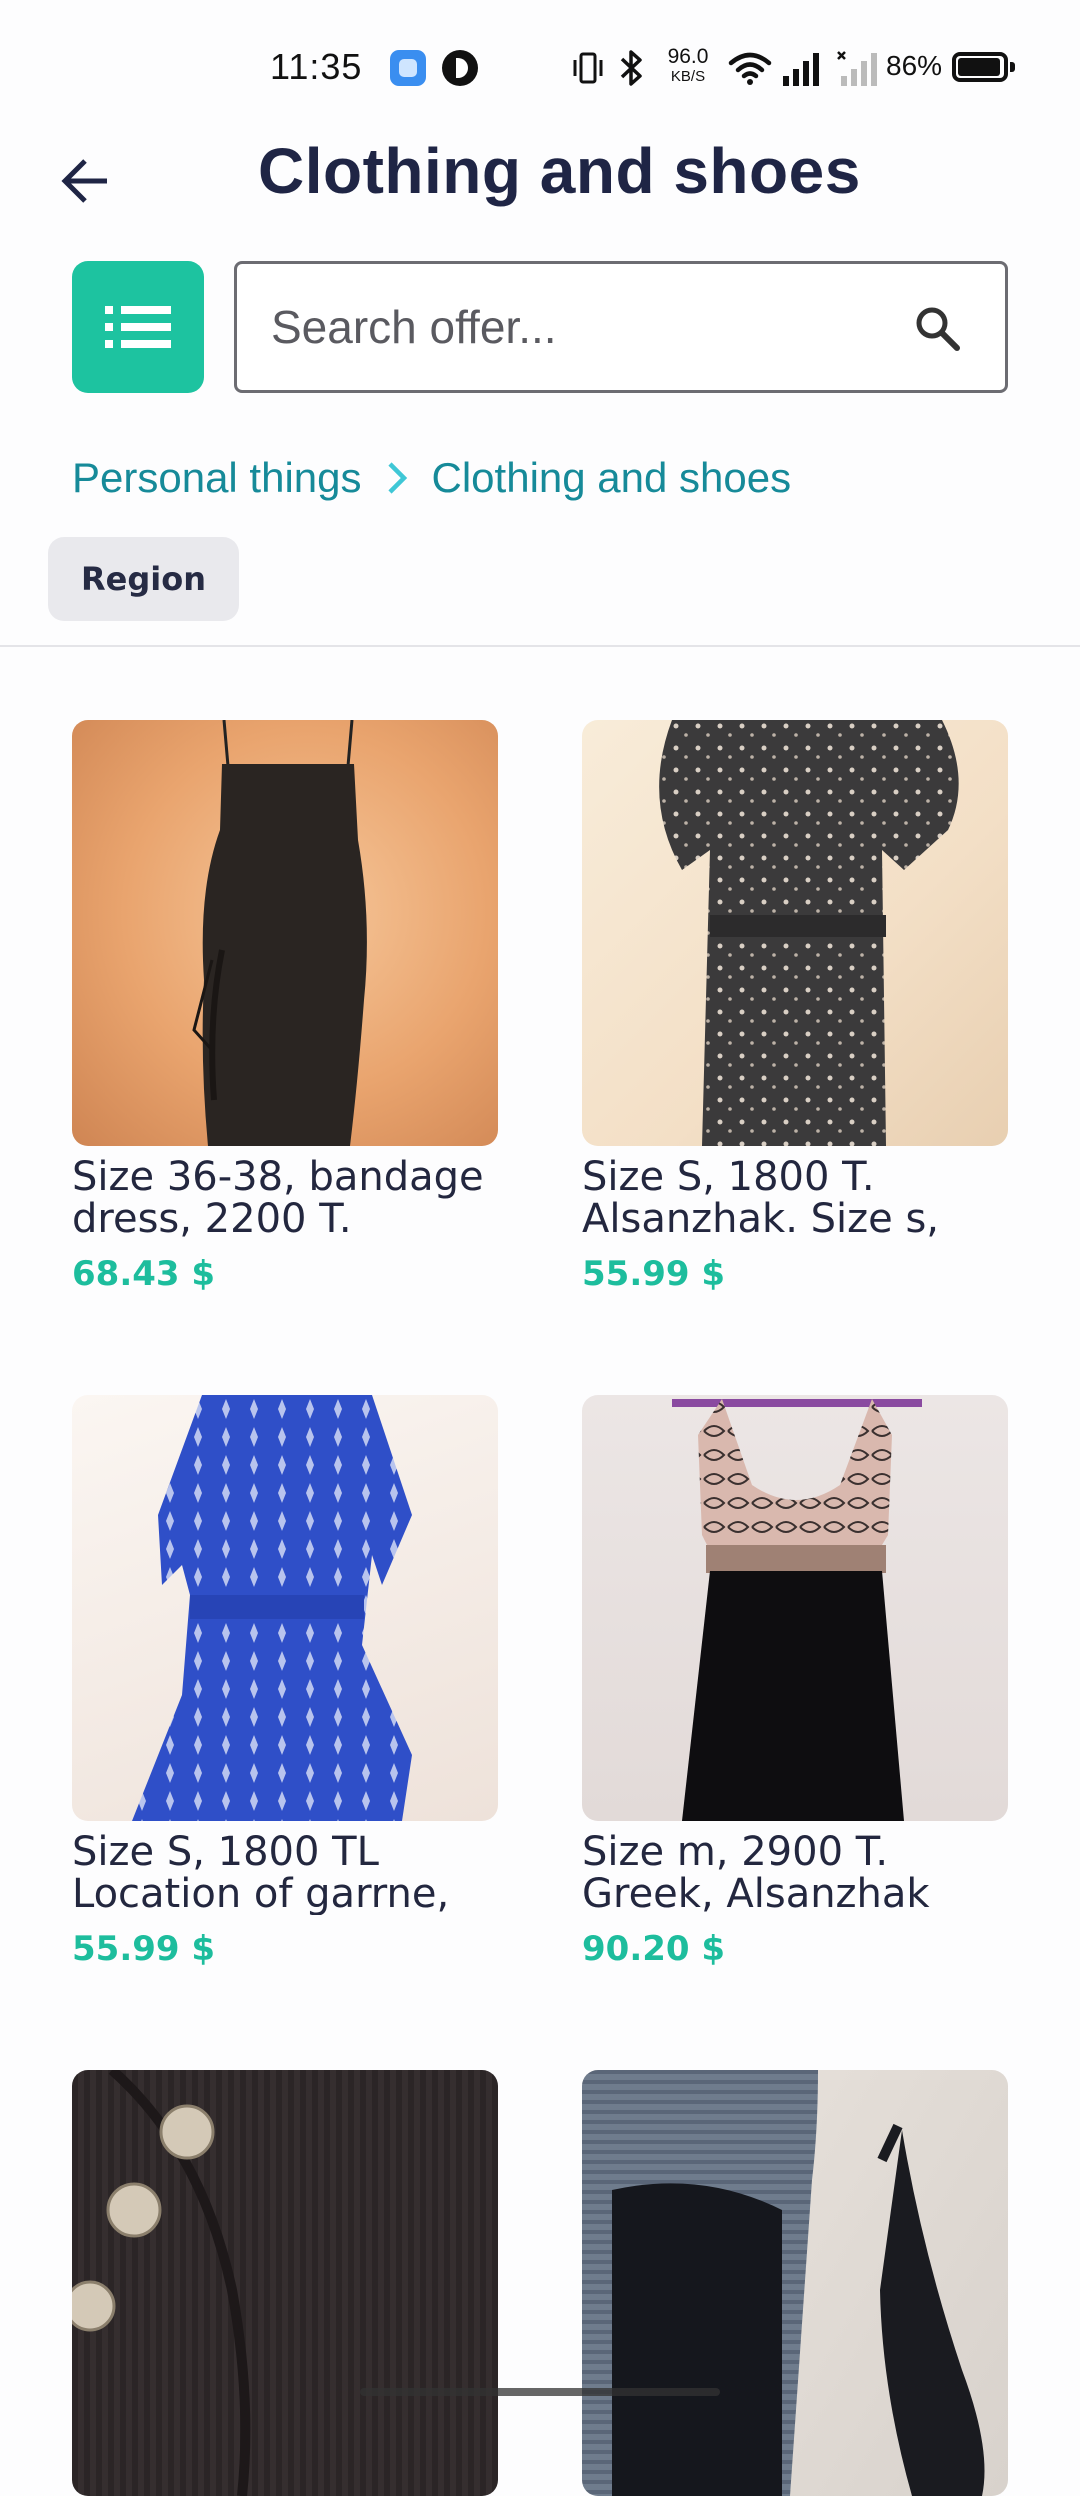 The width and height of the screenshot is (1080, 2496). Describe the element at coordinates (161, 2283) in the screenshot. I see `sweater-photo` at that location.